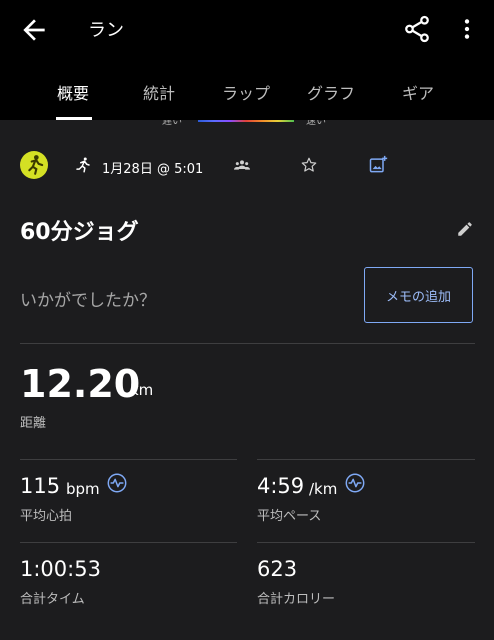 The width and height of the screenshot is (494, 640). What do you see at coordinates (34, 30) in the screenshot?
I see `back-arrow-icon` at bounding box center [34, 30].